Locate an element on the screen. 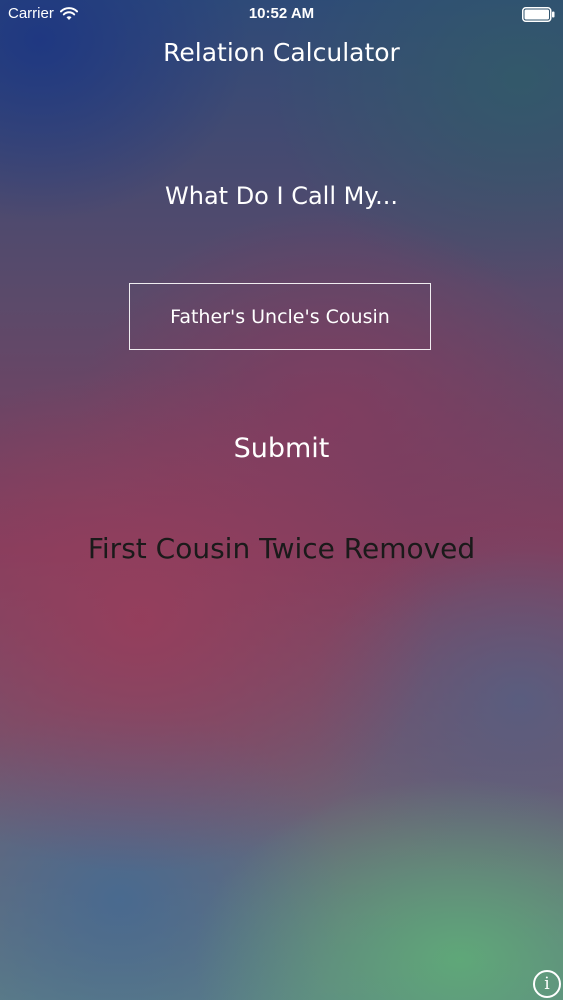 The width and height of the screenshot is (563, 1000). status-time: 10:52 AM is located at coordinates (281, 13).